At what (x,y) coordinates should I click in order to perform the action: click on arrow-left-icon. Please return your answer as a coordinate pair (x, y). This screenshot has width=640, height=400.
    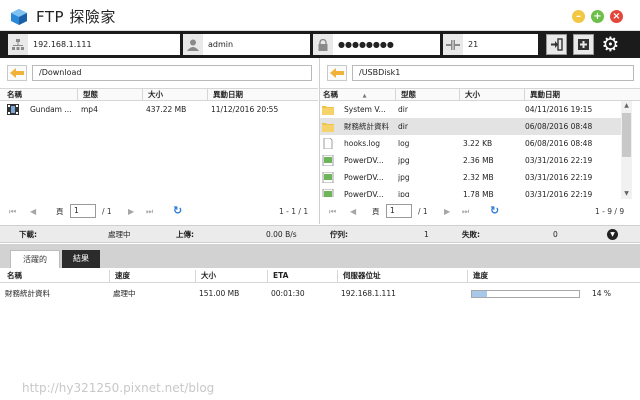
    Looking at the image, I should click on (337, 73).